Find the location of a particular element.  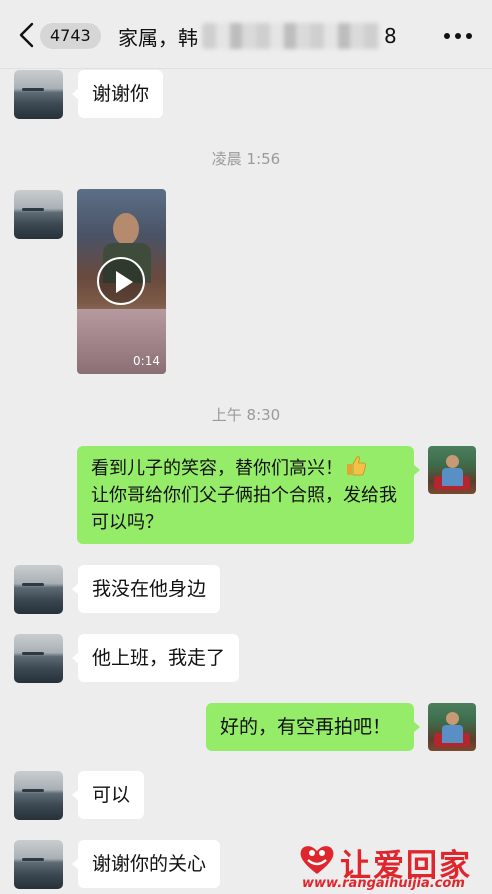

chat-title: 家属，韩 8 is located at coordinates (257, 36).